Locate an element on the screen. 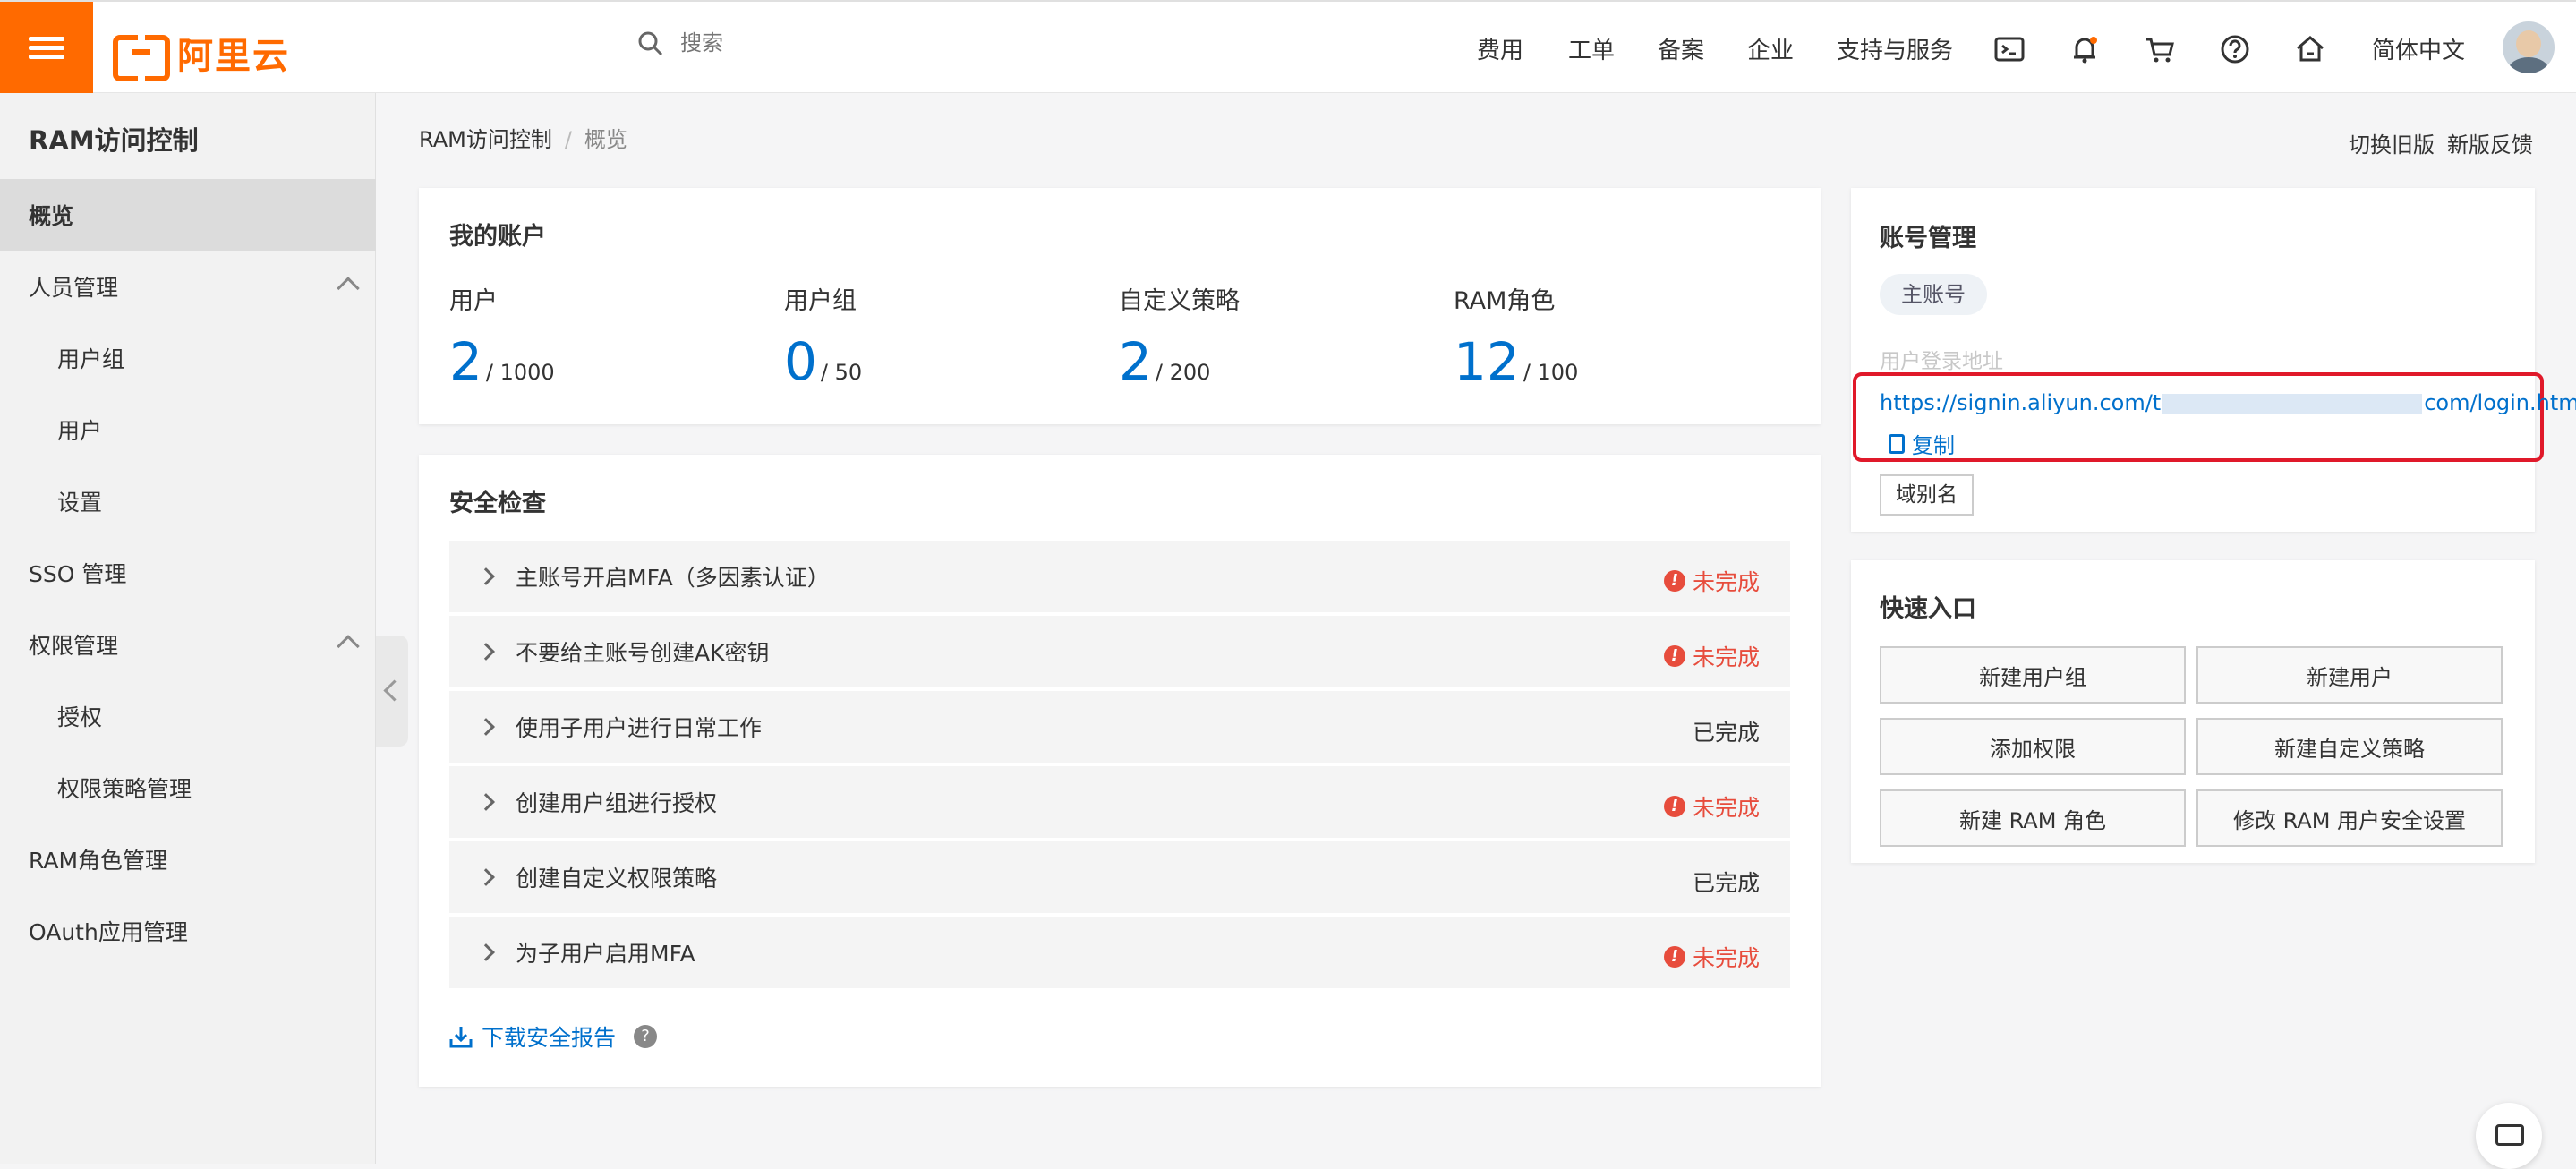 The image size is (2576, 1169). stat-value: 2 is located at coordinates (465, 361).